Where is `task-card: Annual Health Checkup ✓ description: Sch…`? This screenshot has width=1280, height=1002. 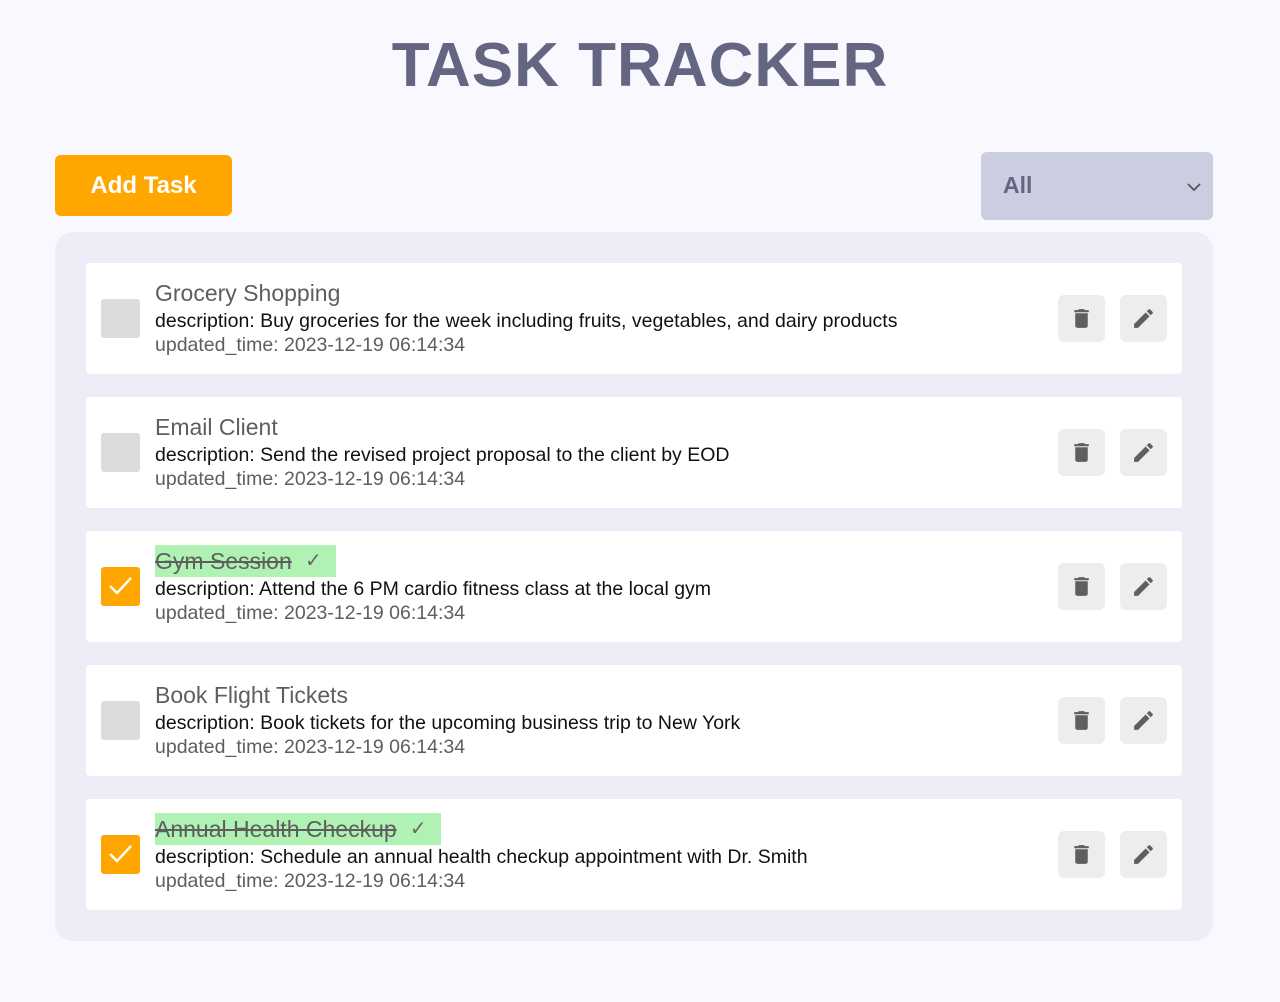
task-card: Annual Health Checkup ✓ description: Sch… is located at coordinates (634, 854).